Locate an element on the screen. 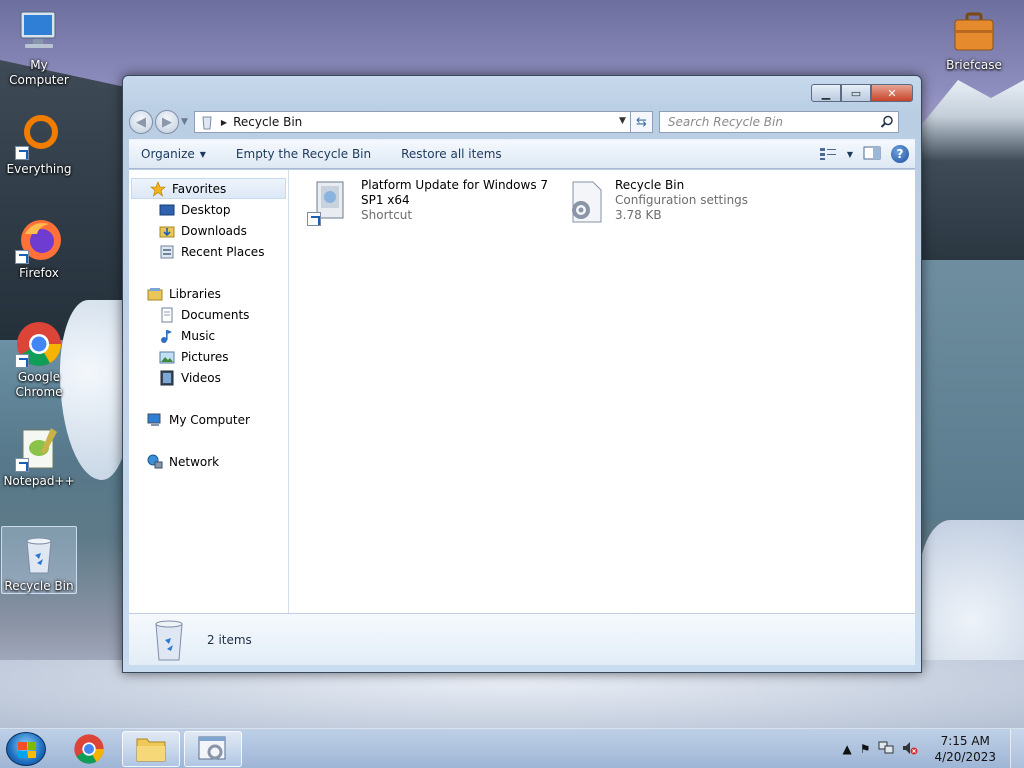 The height and width of the screenshot is (768, 1024). preview-pane-button is located at coordinates (872, 154).